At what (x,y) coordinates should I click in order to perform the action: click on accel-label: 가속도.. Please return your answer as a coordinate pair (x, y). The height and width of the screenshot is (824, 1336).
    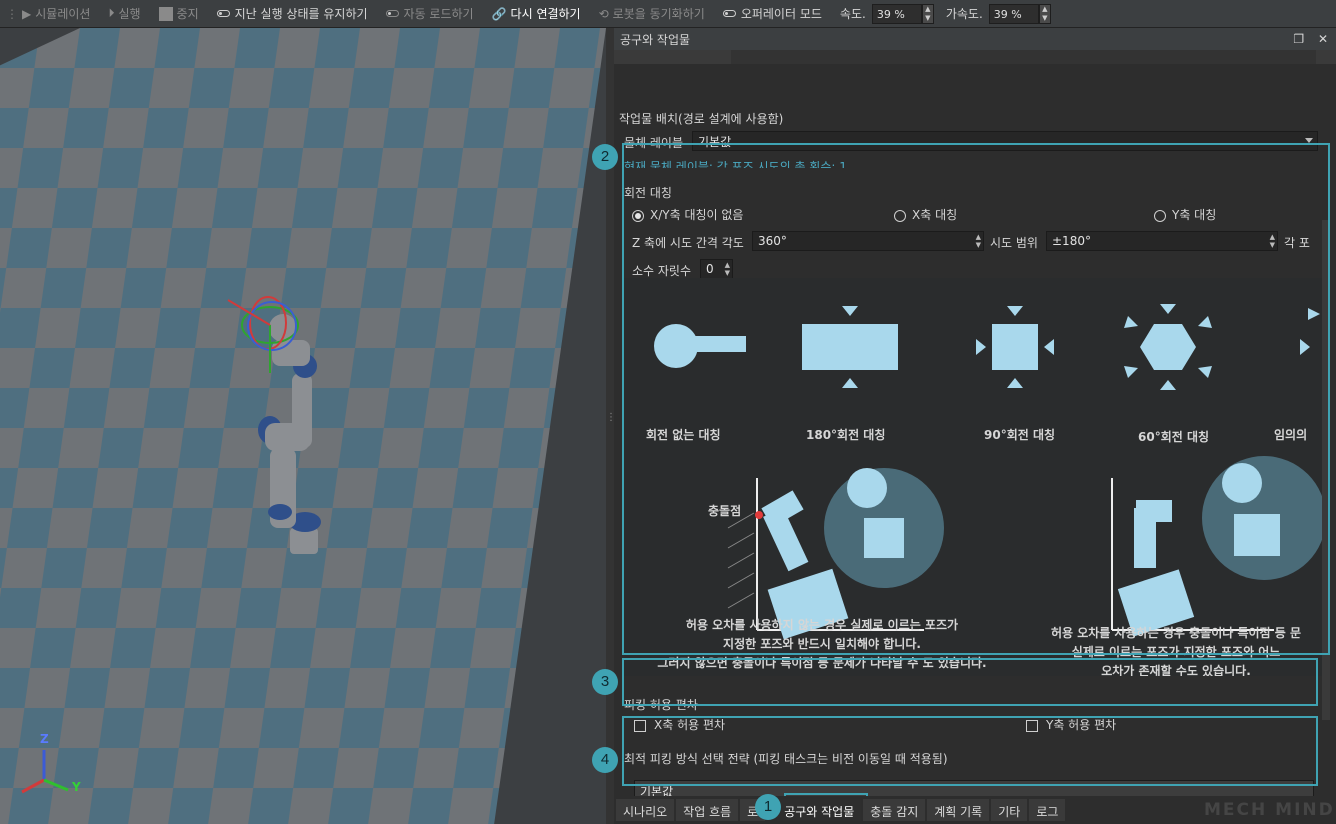
    Looking at the image, I should click on (964, 14).